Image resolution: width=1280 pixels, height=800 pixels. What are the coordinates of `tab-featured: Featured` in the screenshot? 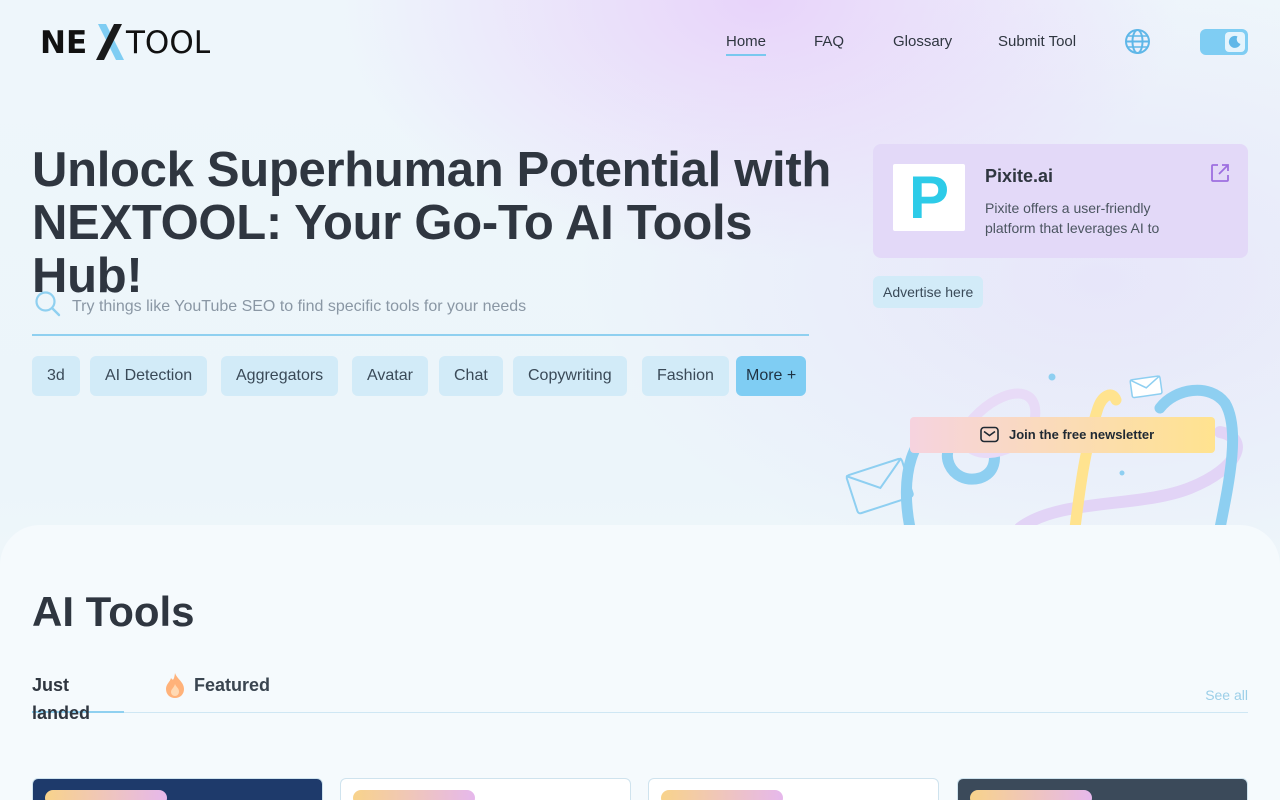 It's located at (224, 692).